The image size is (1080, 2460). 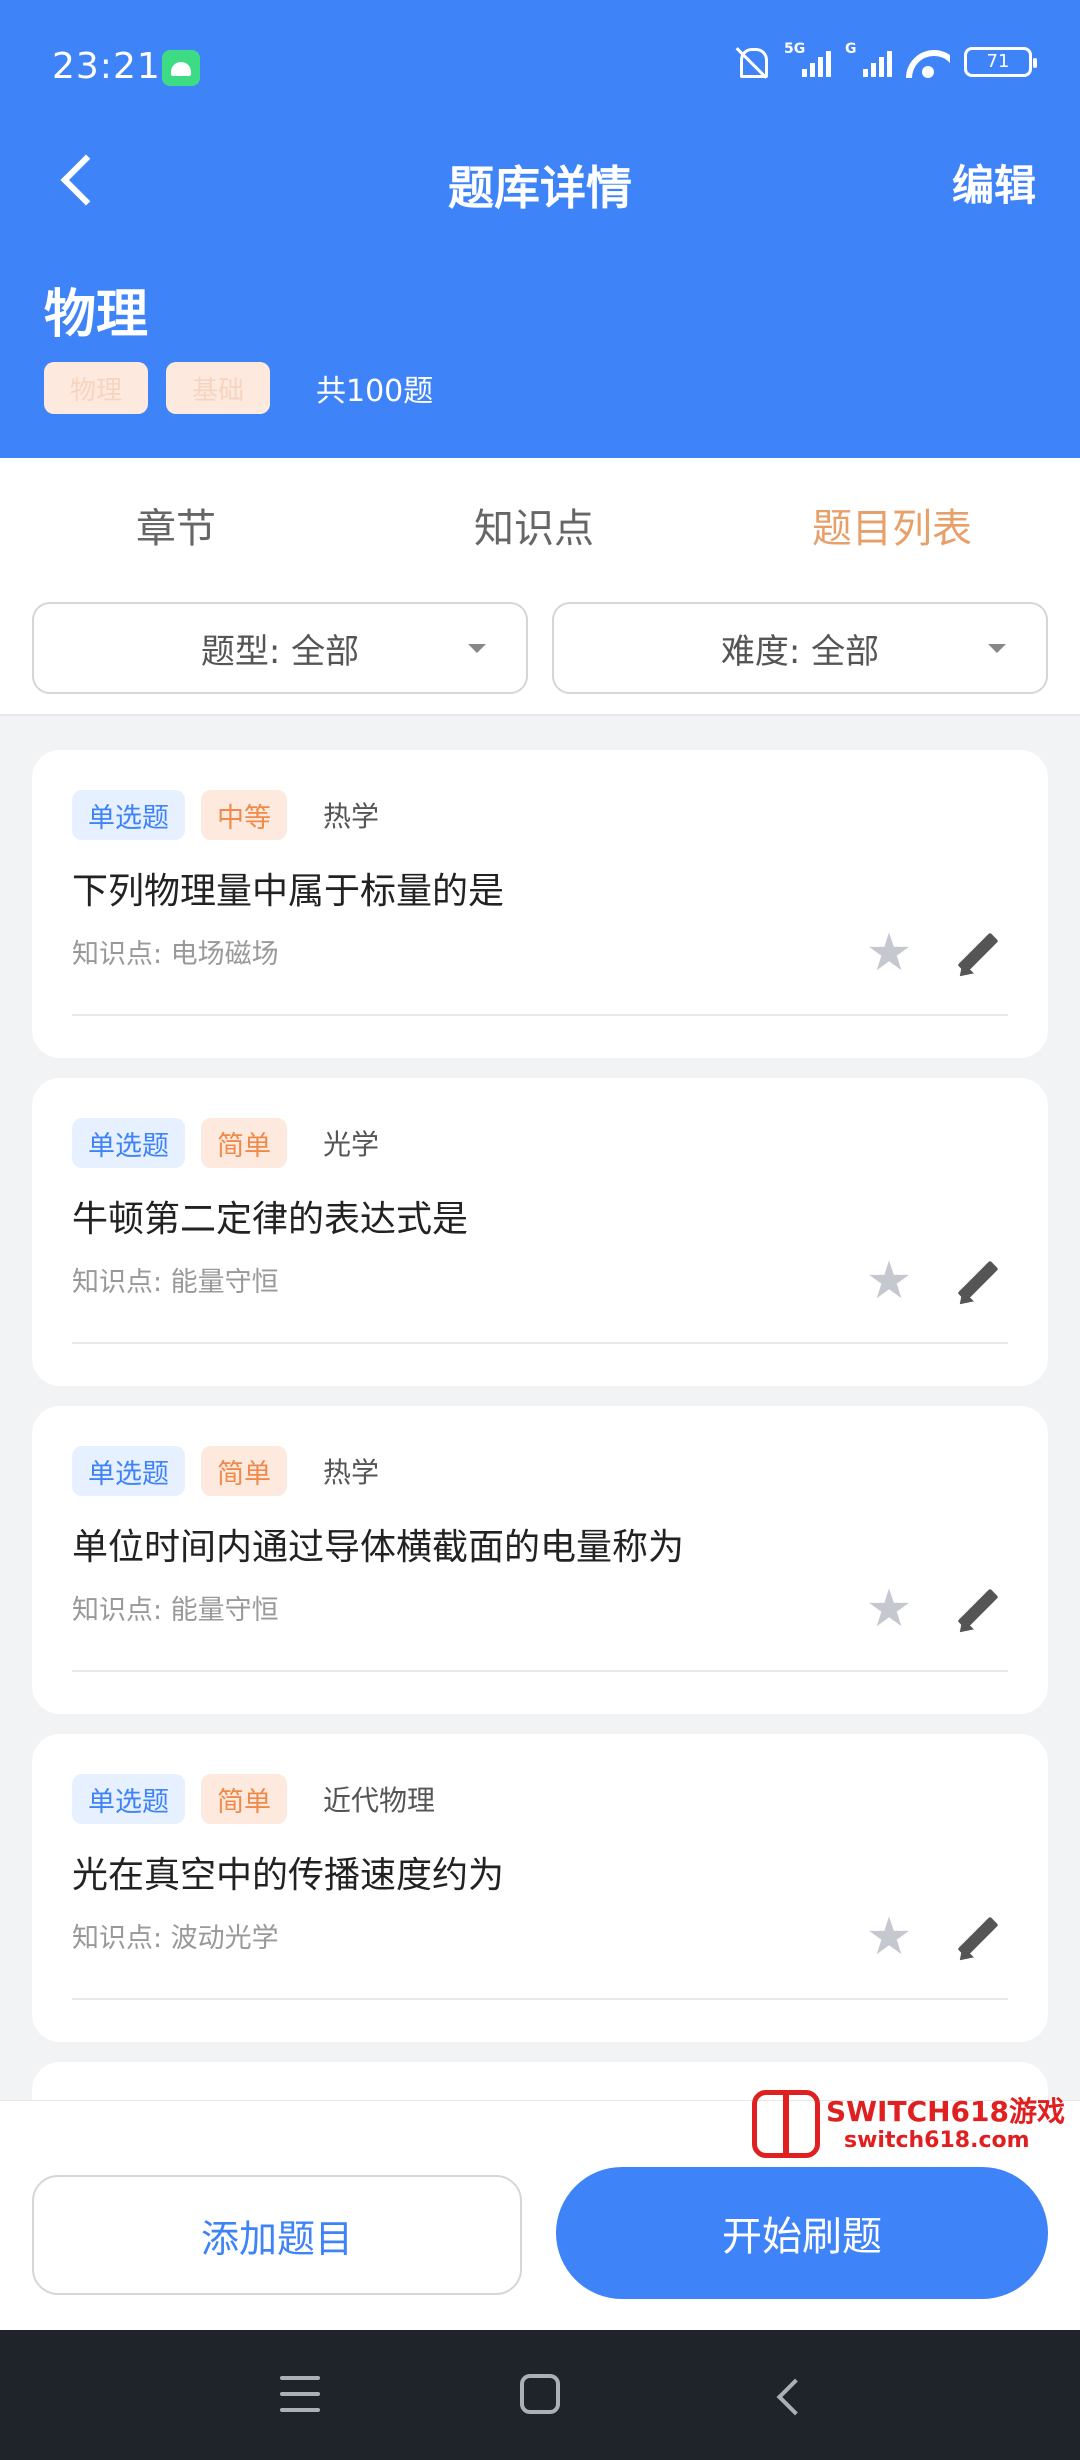 I want to click on type-filter-dropdown: 题型: 全部, so click(x=280, y=648).